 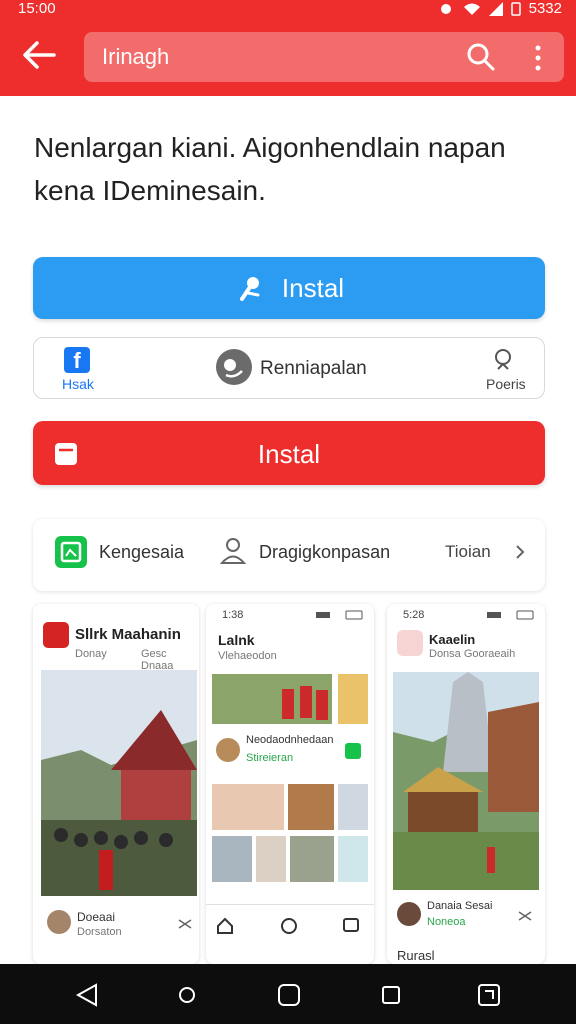 I want to click on assistant-nav-icon, so click(x=187, y=995).